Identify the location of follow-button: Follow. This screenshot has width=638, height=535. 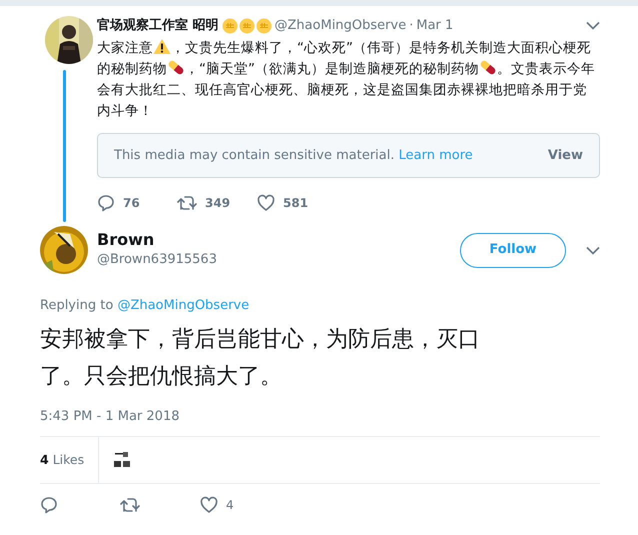
(513, 250).